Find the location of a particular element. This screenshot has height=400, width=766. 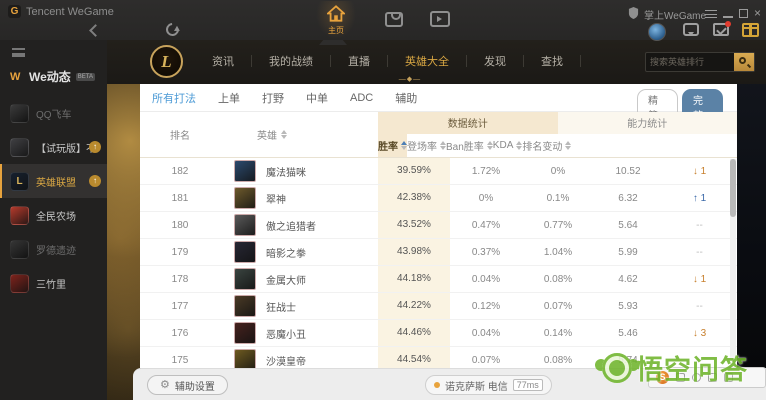

stat-column-header: 登场率 is located at coordinates (426, 145).